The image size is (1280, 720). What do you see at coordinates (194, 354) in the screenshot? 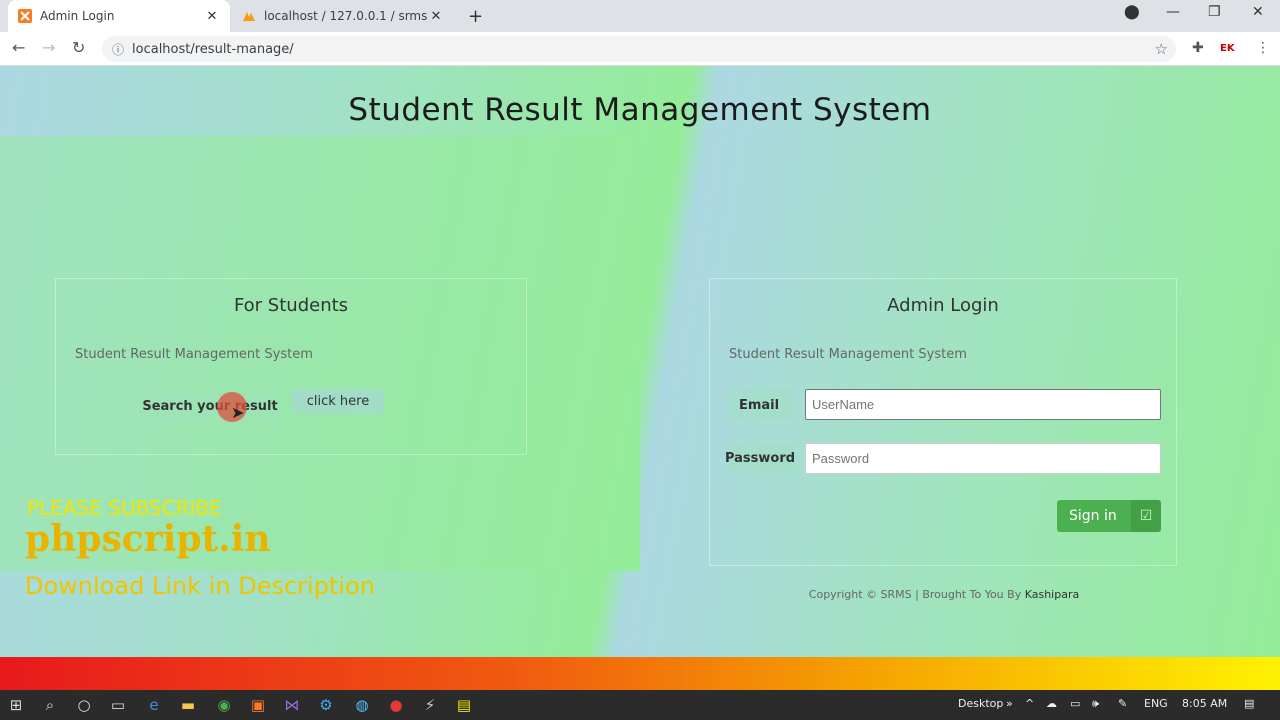
I see `student-card-subtitle: Student Result Management System` at bounding box center [194, 354].